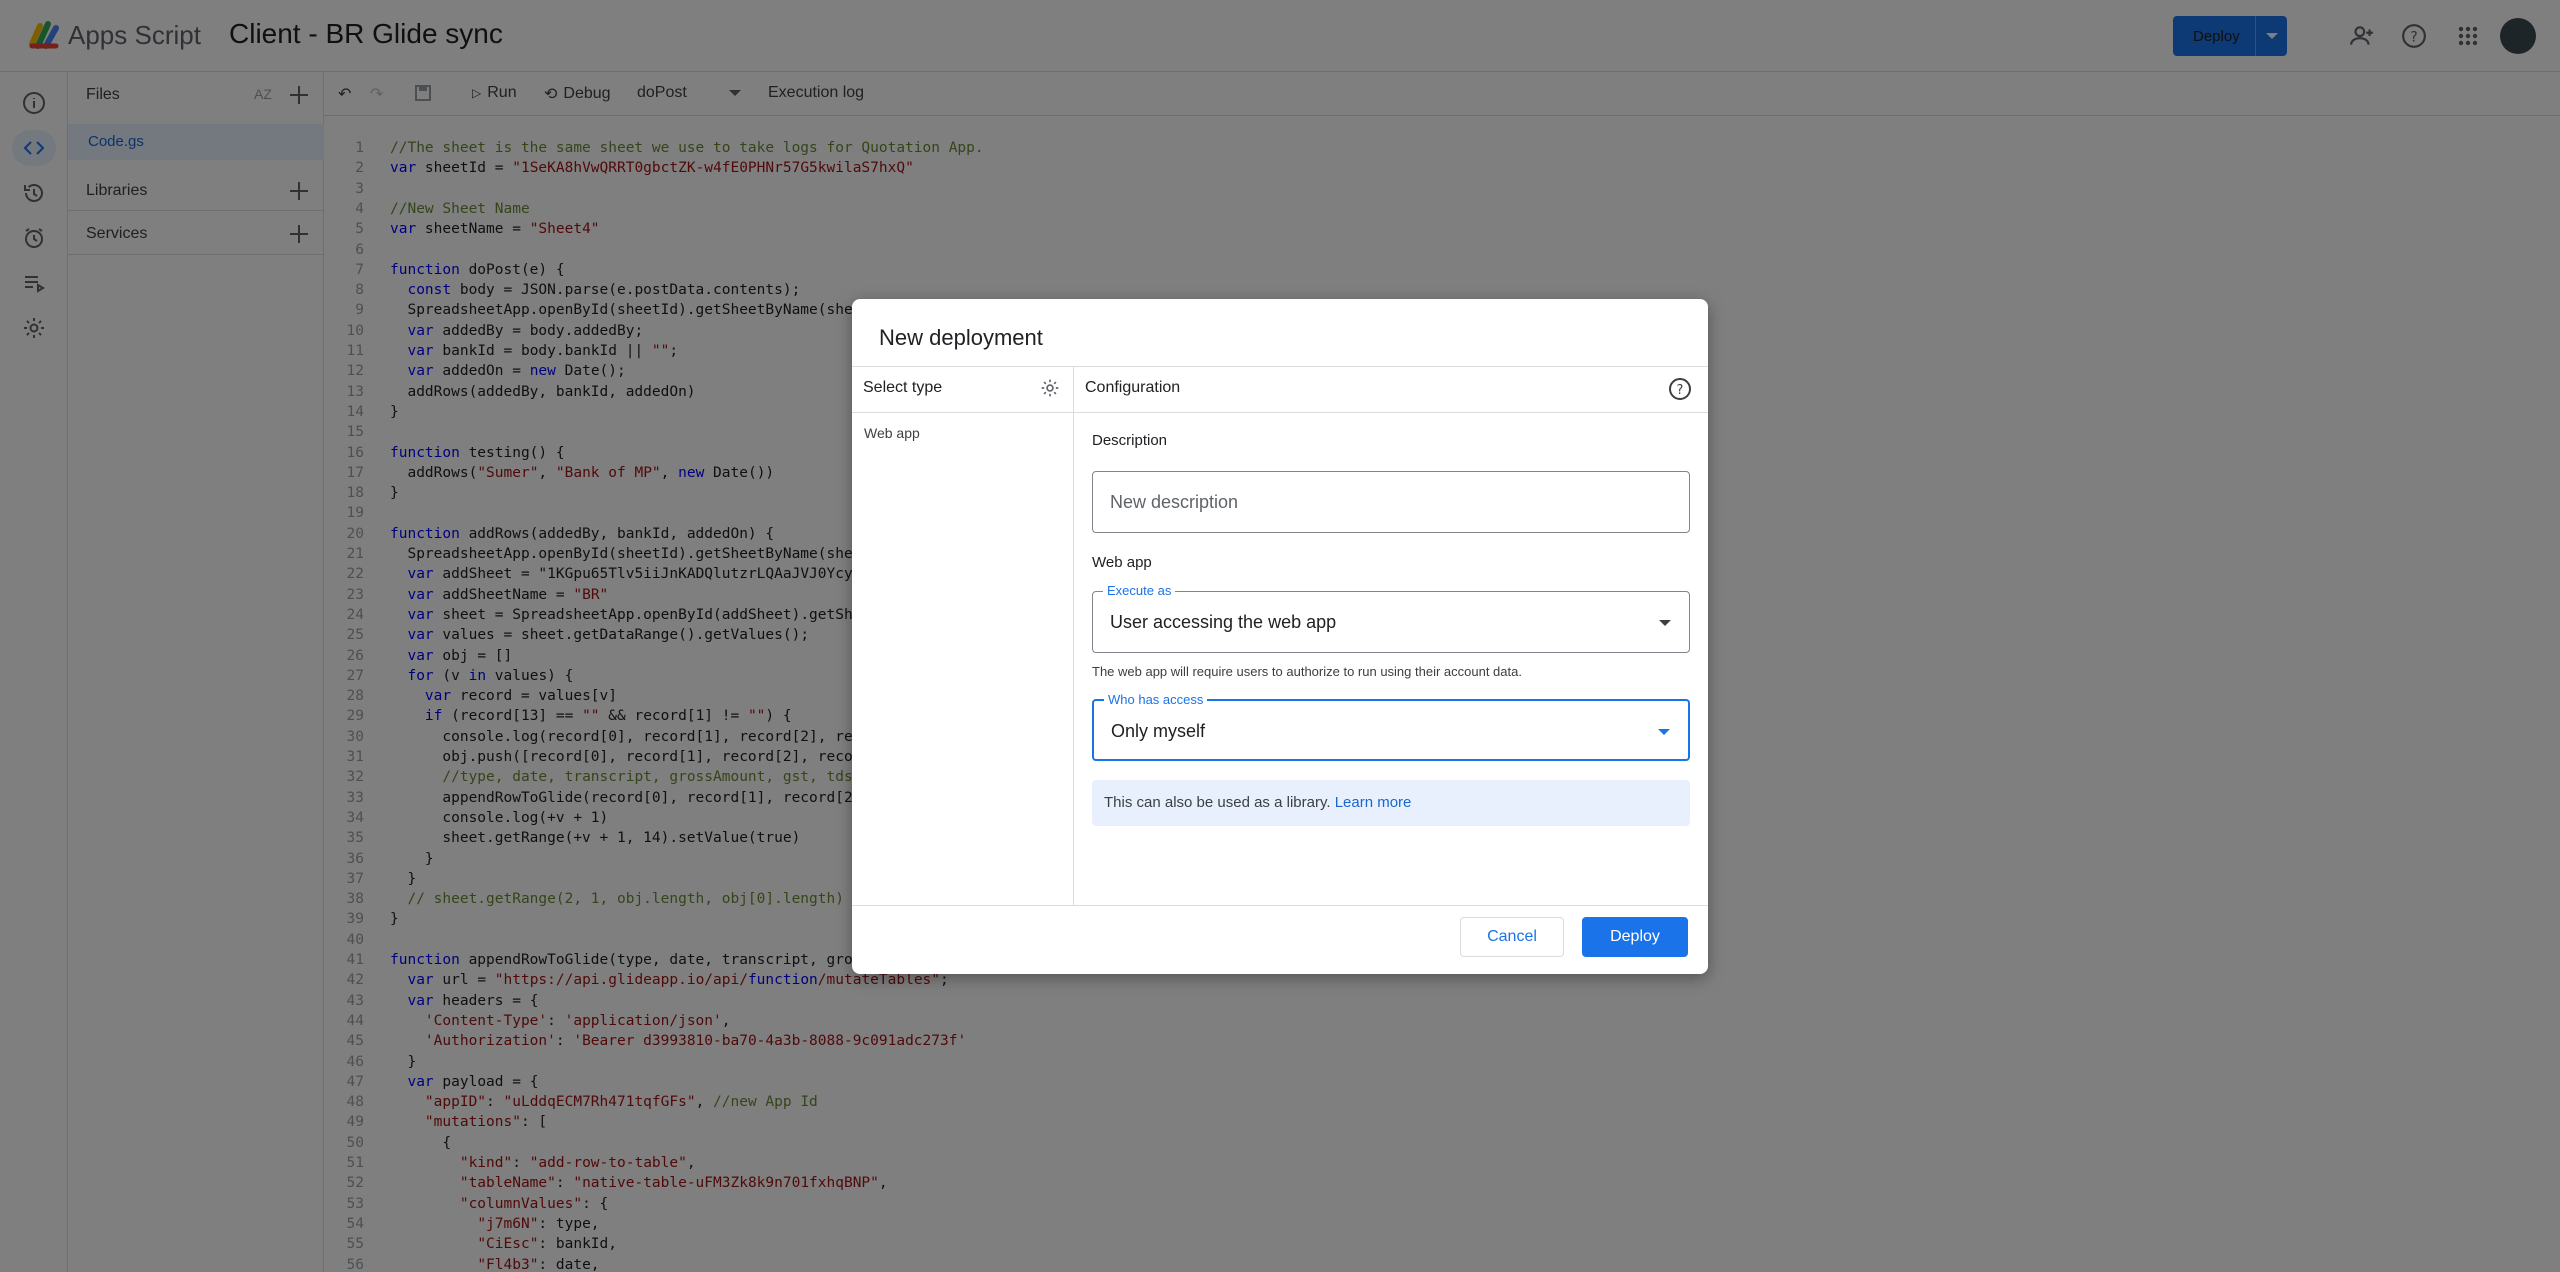 Image resolution: width=2560 pixels, height=1272 pixels. I want to click on dialog-title: New deployment, so click(961, 337).